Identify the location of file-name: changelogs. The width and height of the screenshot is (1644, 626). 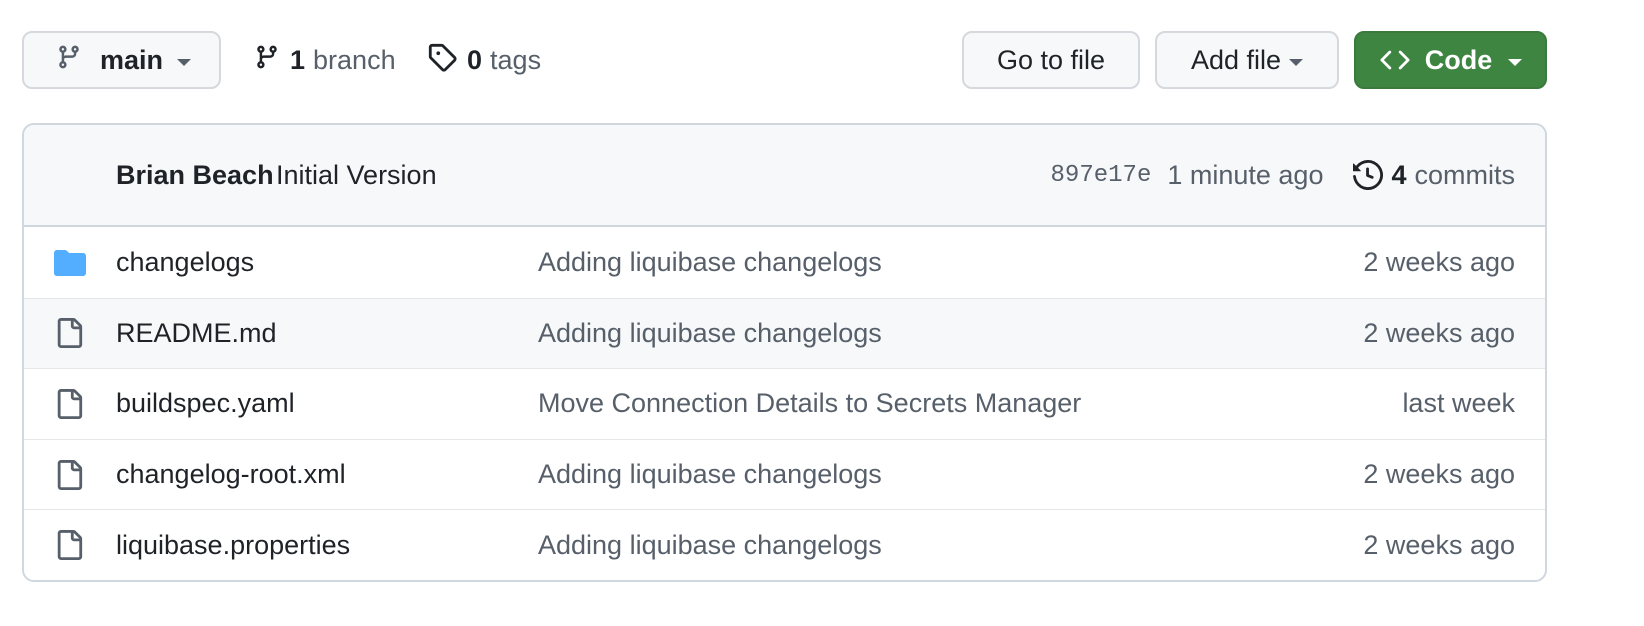
(185, 262).